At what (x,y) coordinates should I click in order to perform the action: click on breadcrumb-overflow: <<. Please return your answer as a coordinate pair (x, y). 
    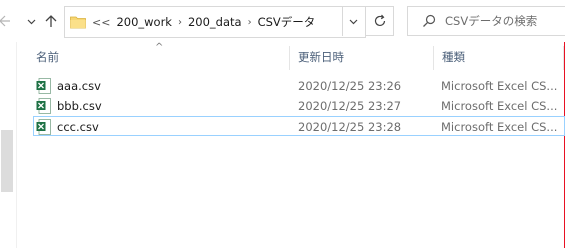
    Looking at the image, I should click on (101, 22).